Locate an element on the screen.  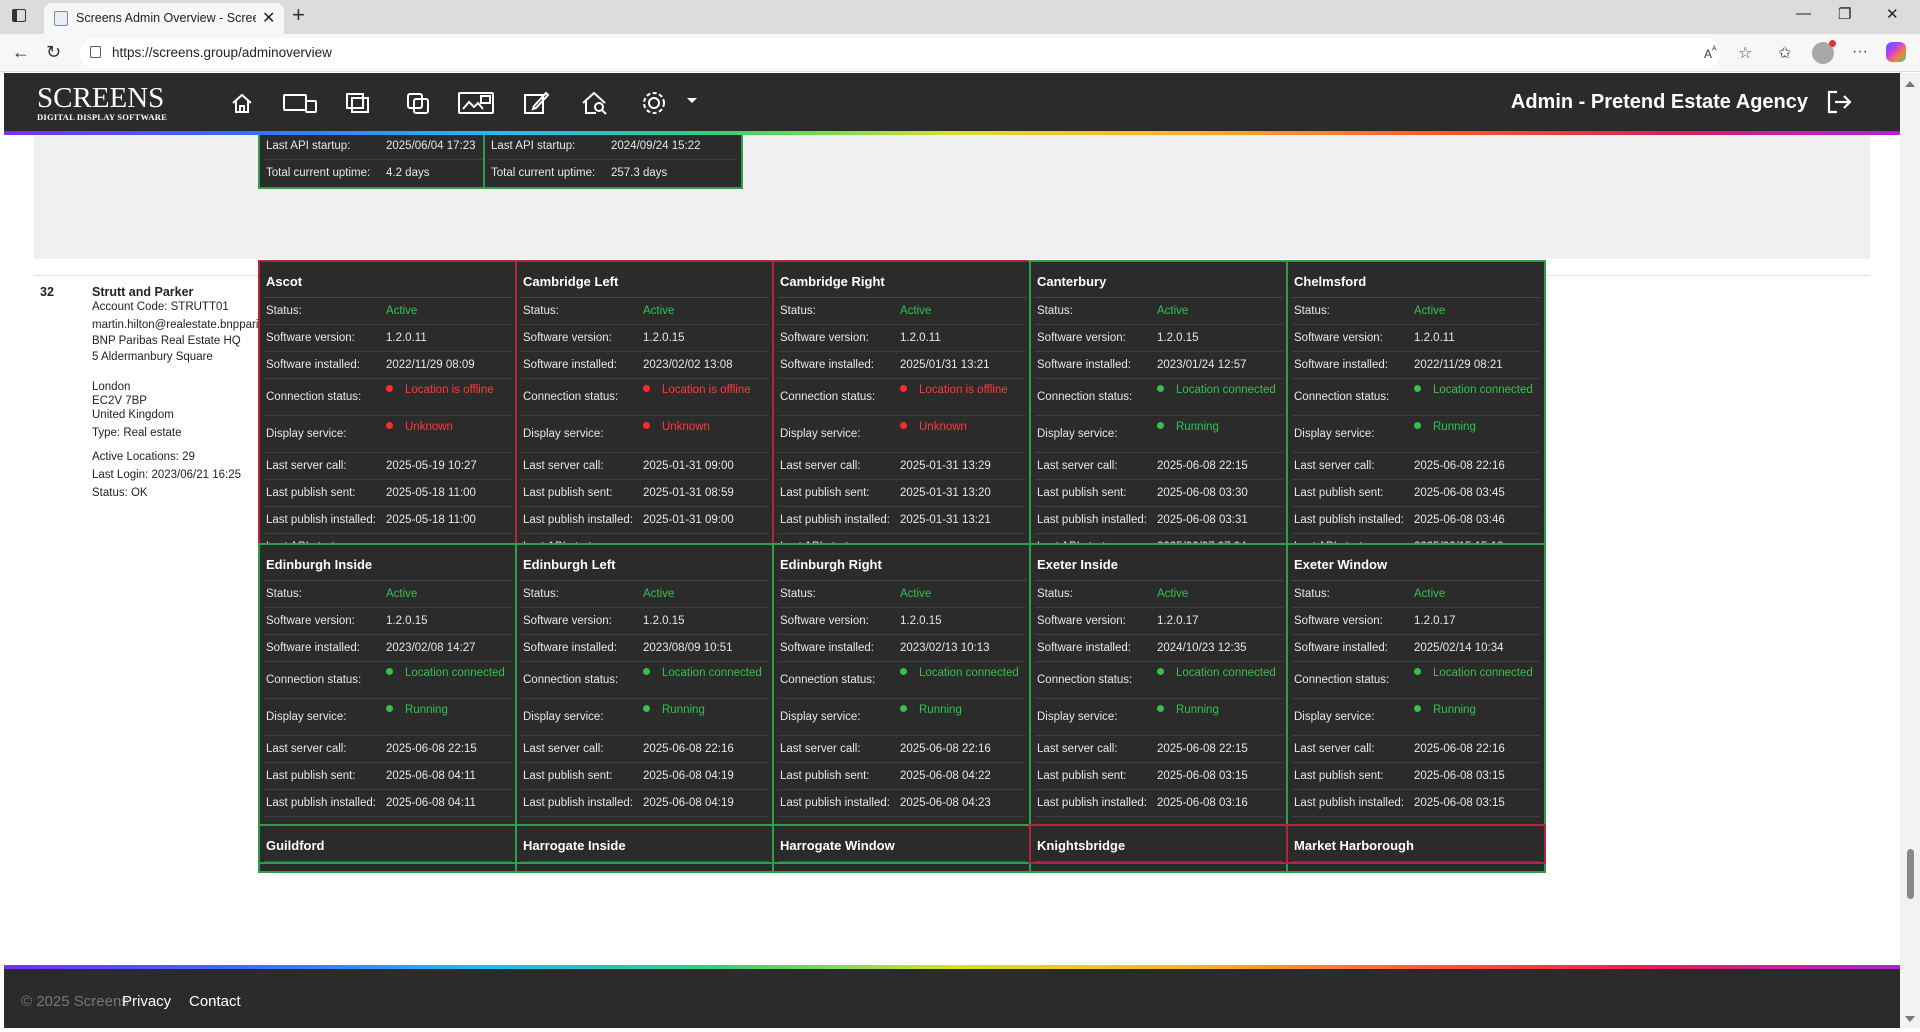
url-text: https://screens.group/adminoverview is located at coordinates (222, 52).